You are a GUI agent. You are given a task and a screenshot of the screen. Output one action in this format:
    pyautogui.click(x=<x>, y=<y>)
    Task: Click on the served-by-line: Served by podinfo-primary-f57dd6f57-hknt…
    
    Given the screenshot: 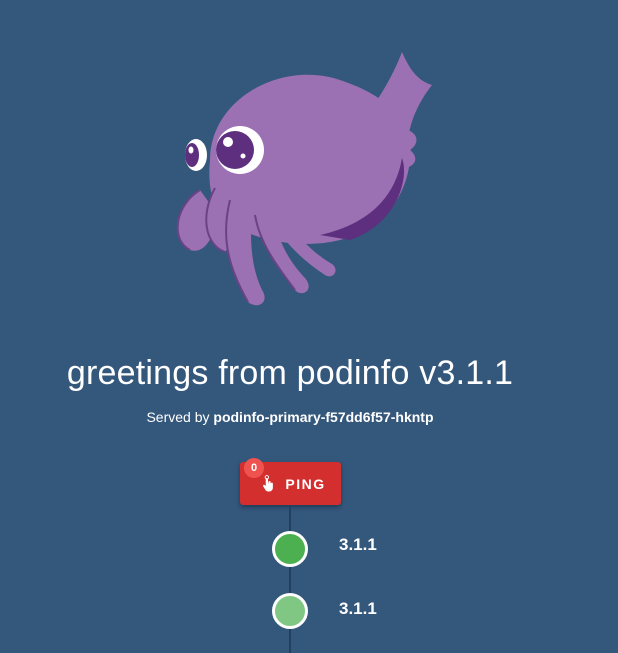 What is the action you would take?
    pyautogui.click(x=290, y=417)
    